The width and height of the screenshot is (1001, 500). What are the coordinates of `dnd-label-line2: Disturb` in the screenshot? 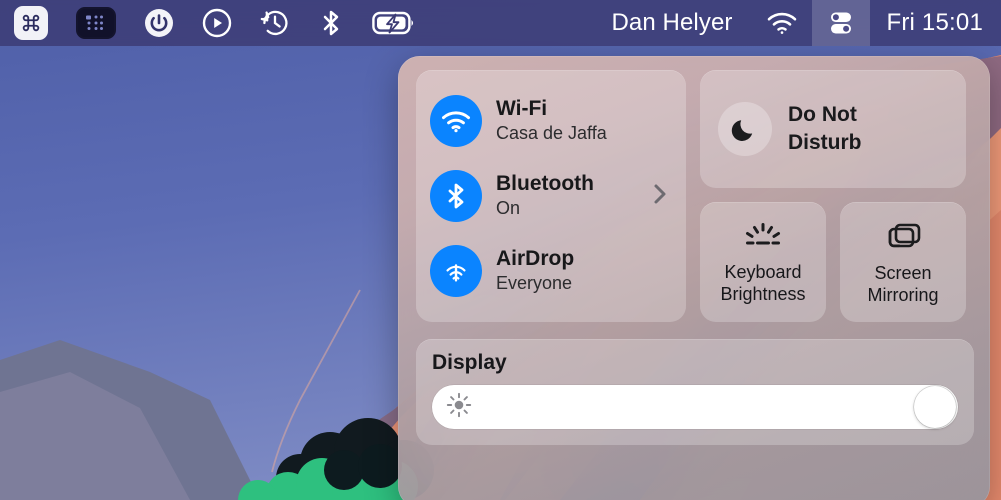 It's located at (825, 142).